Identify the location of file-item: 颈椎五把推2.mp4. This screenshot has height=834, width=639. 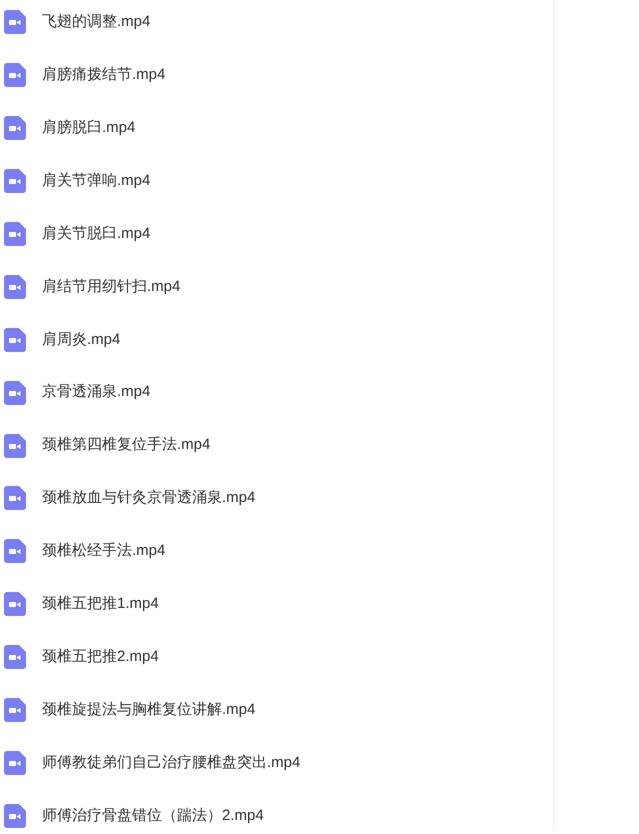
(276, 657).